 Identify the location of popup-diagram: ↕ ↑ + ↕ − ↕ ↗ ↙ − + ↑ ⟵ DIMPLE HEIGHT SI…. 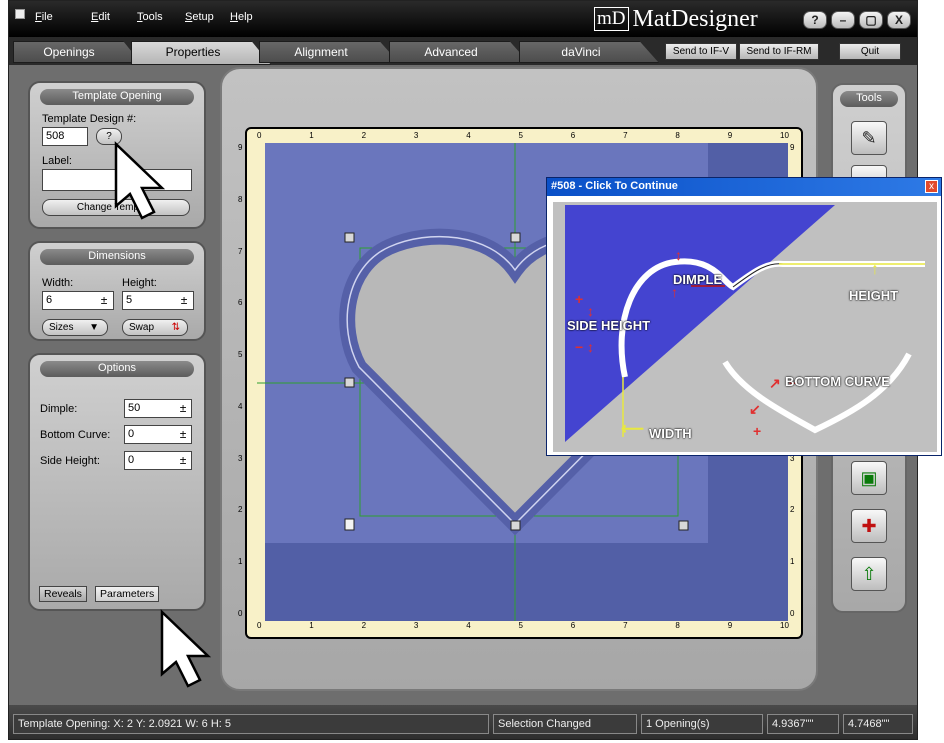
(745, 327).